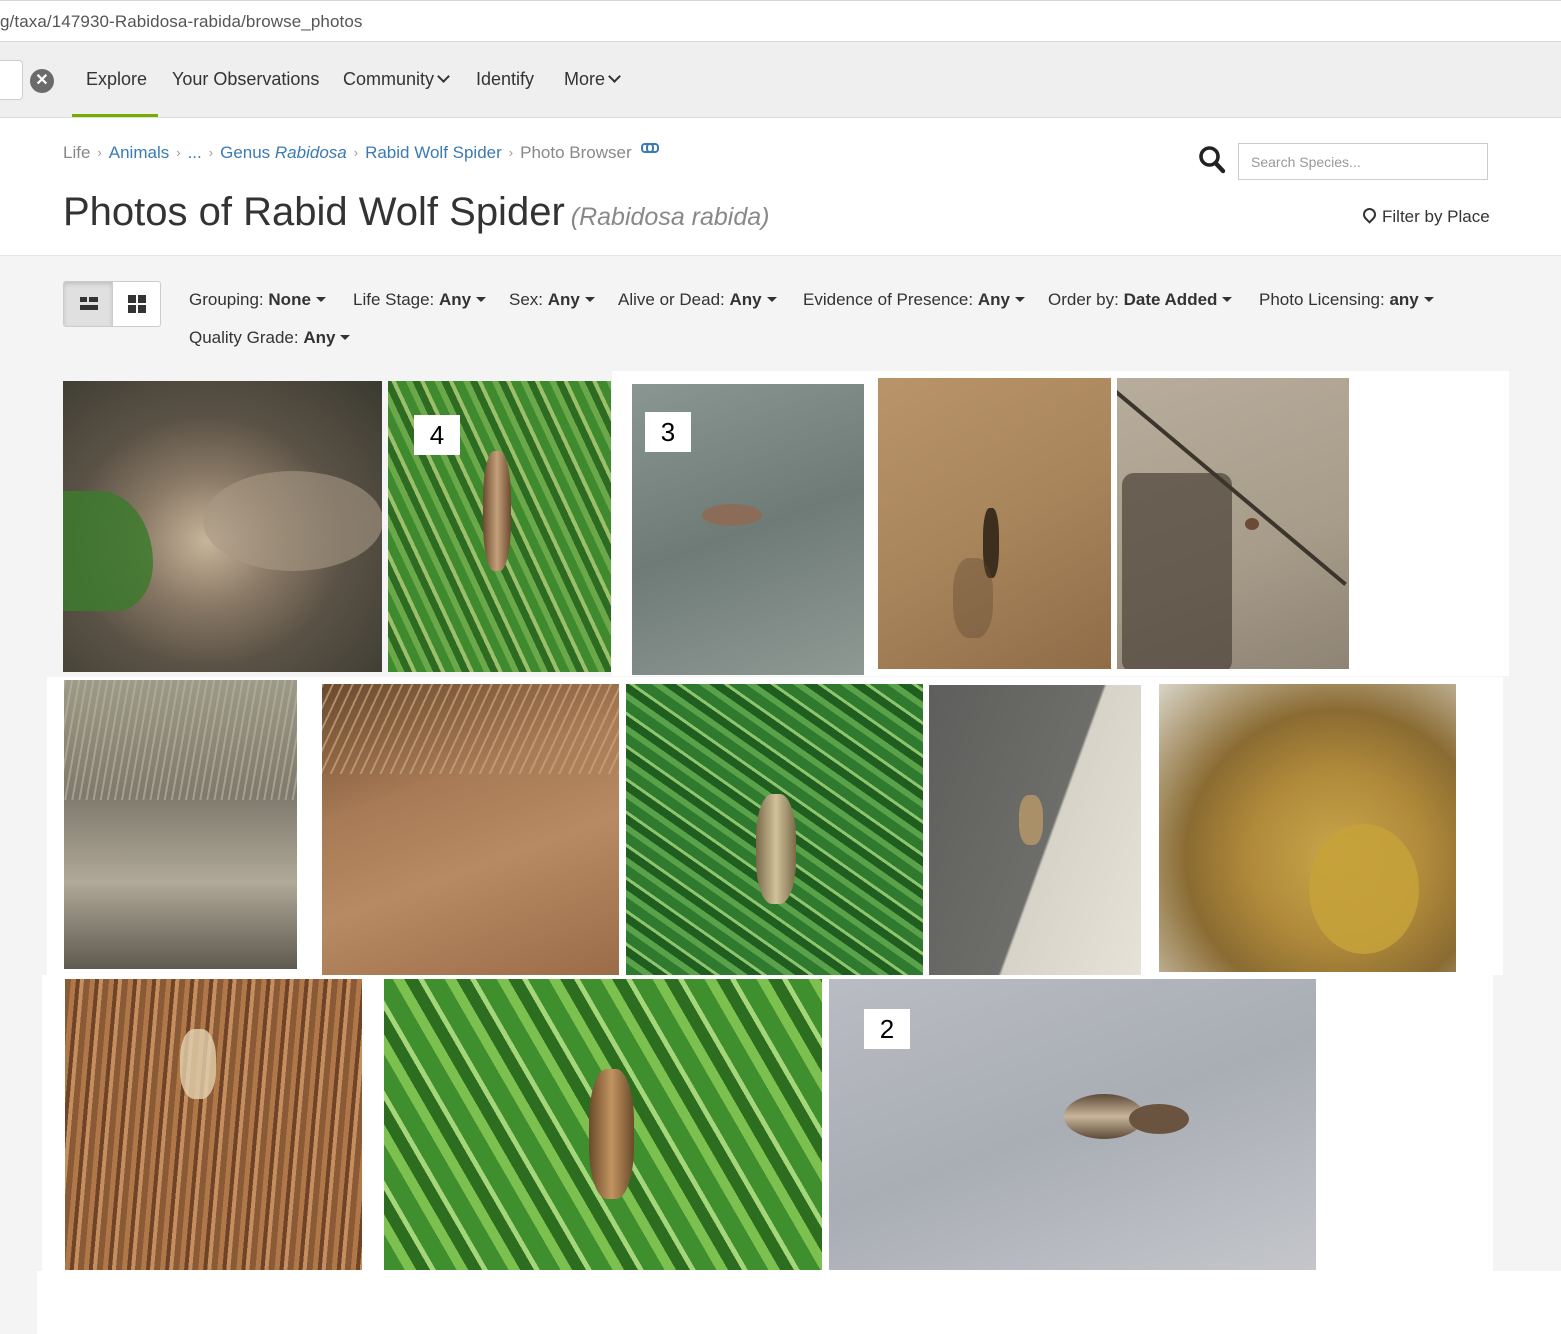 The height and width of the screenshot is (1334, 1561). Describe the element at coordinates (505, 79) in the screenshot. I see `nav-identify: Identify` at that location.